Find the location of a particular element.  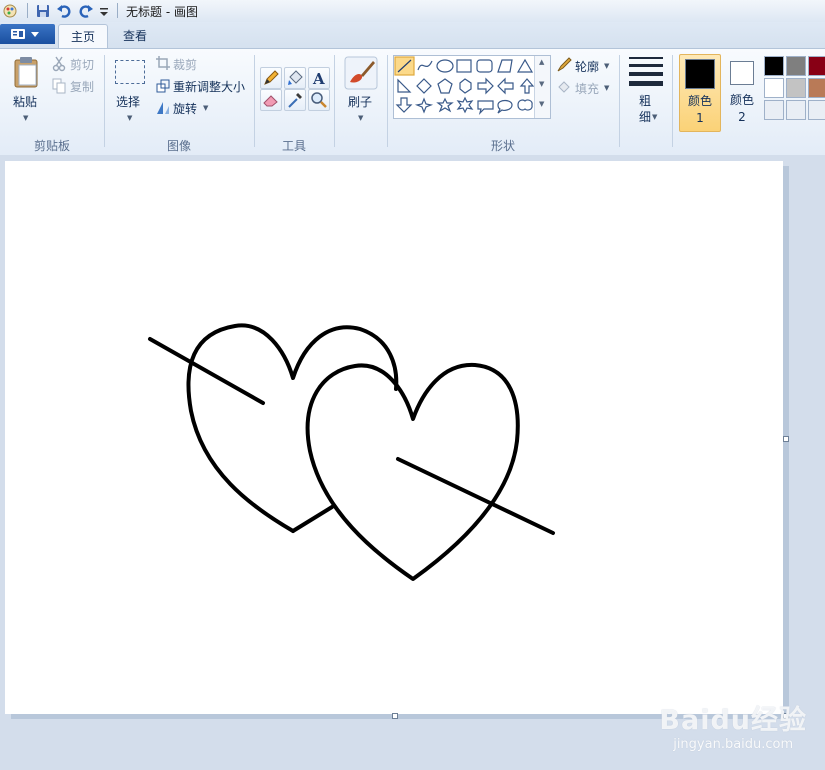

size-button: 粗细 ▼ is located at coordinates (647, 91).